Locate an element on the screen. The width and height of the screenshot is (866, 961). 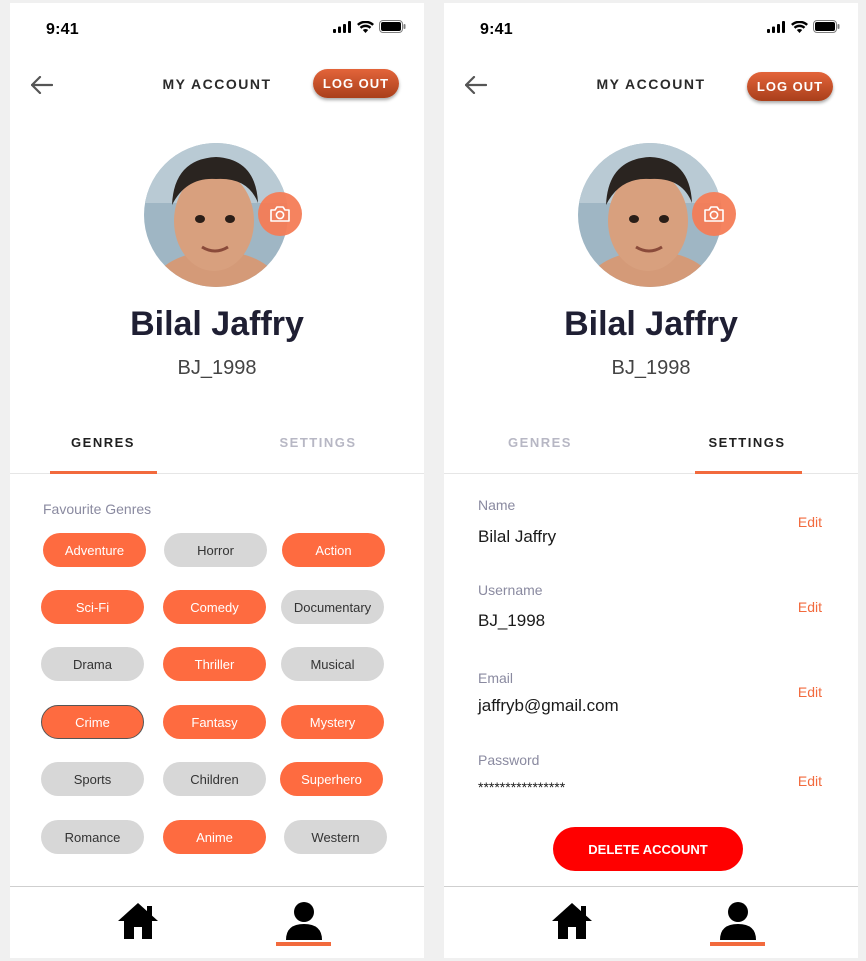
edit-password-button: Edit is located at coordinates (810, 781).